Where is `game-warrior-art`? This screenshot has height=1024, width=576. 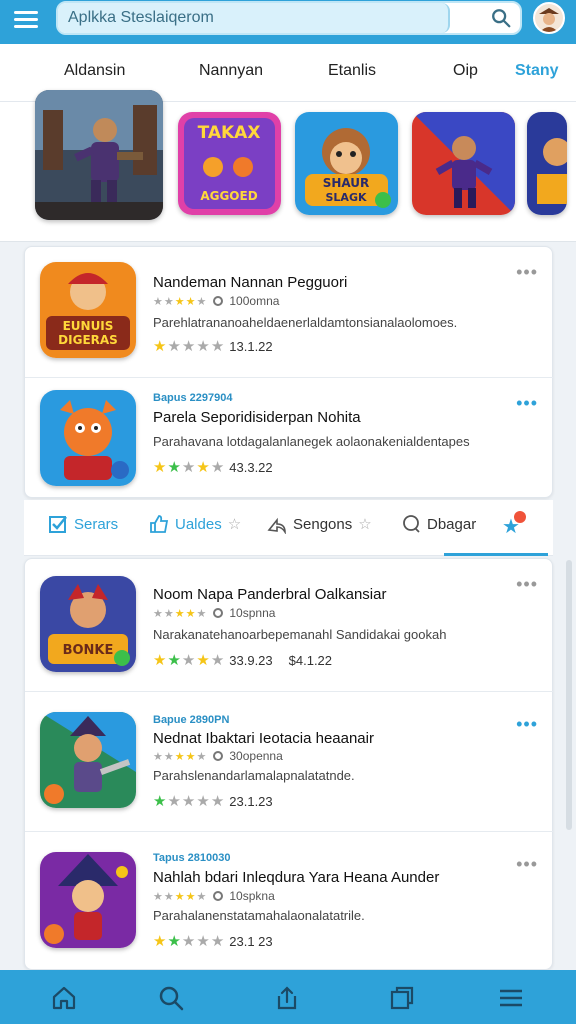 game-warrior-art is located at coordinates (99, 155).